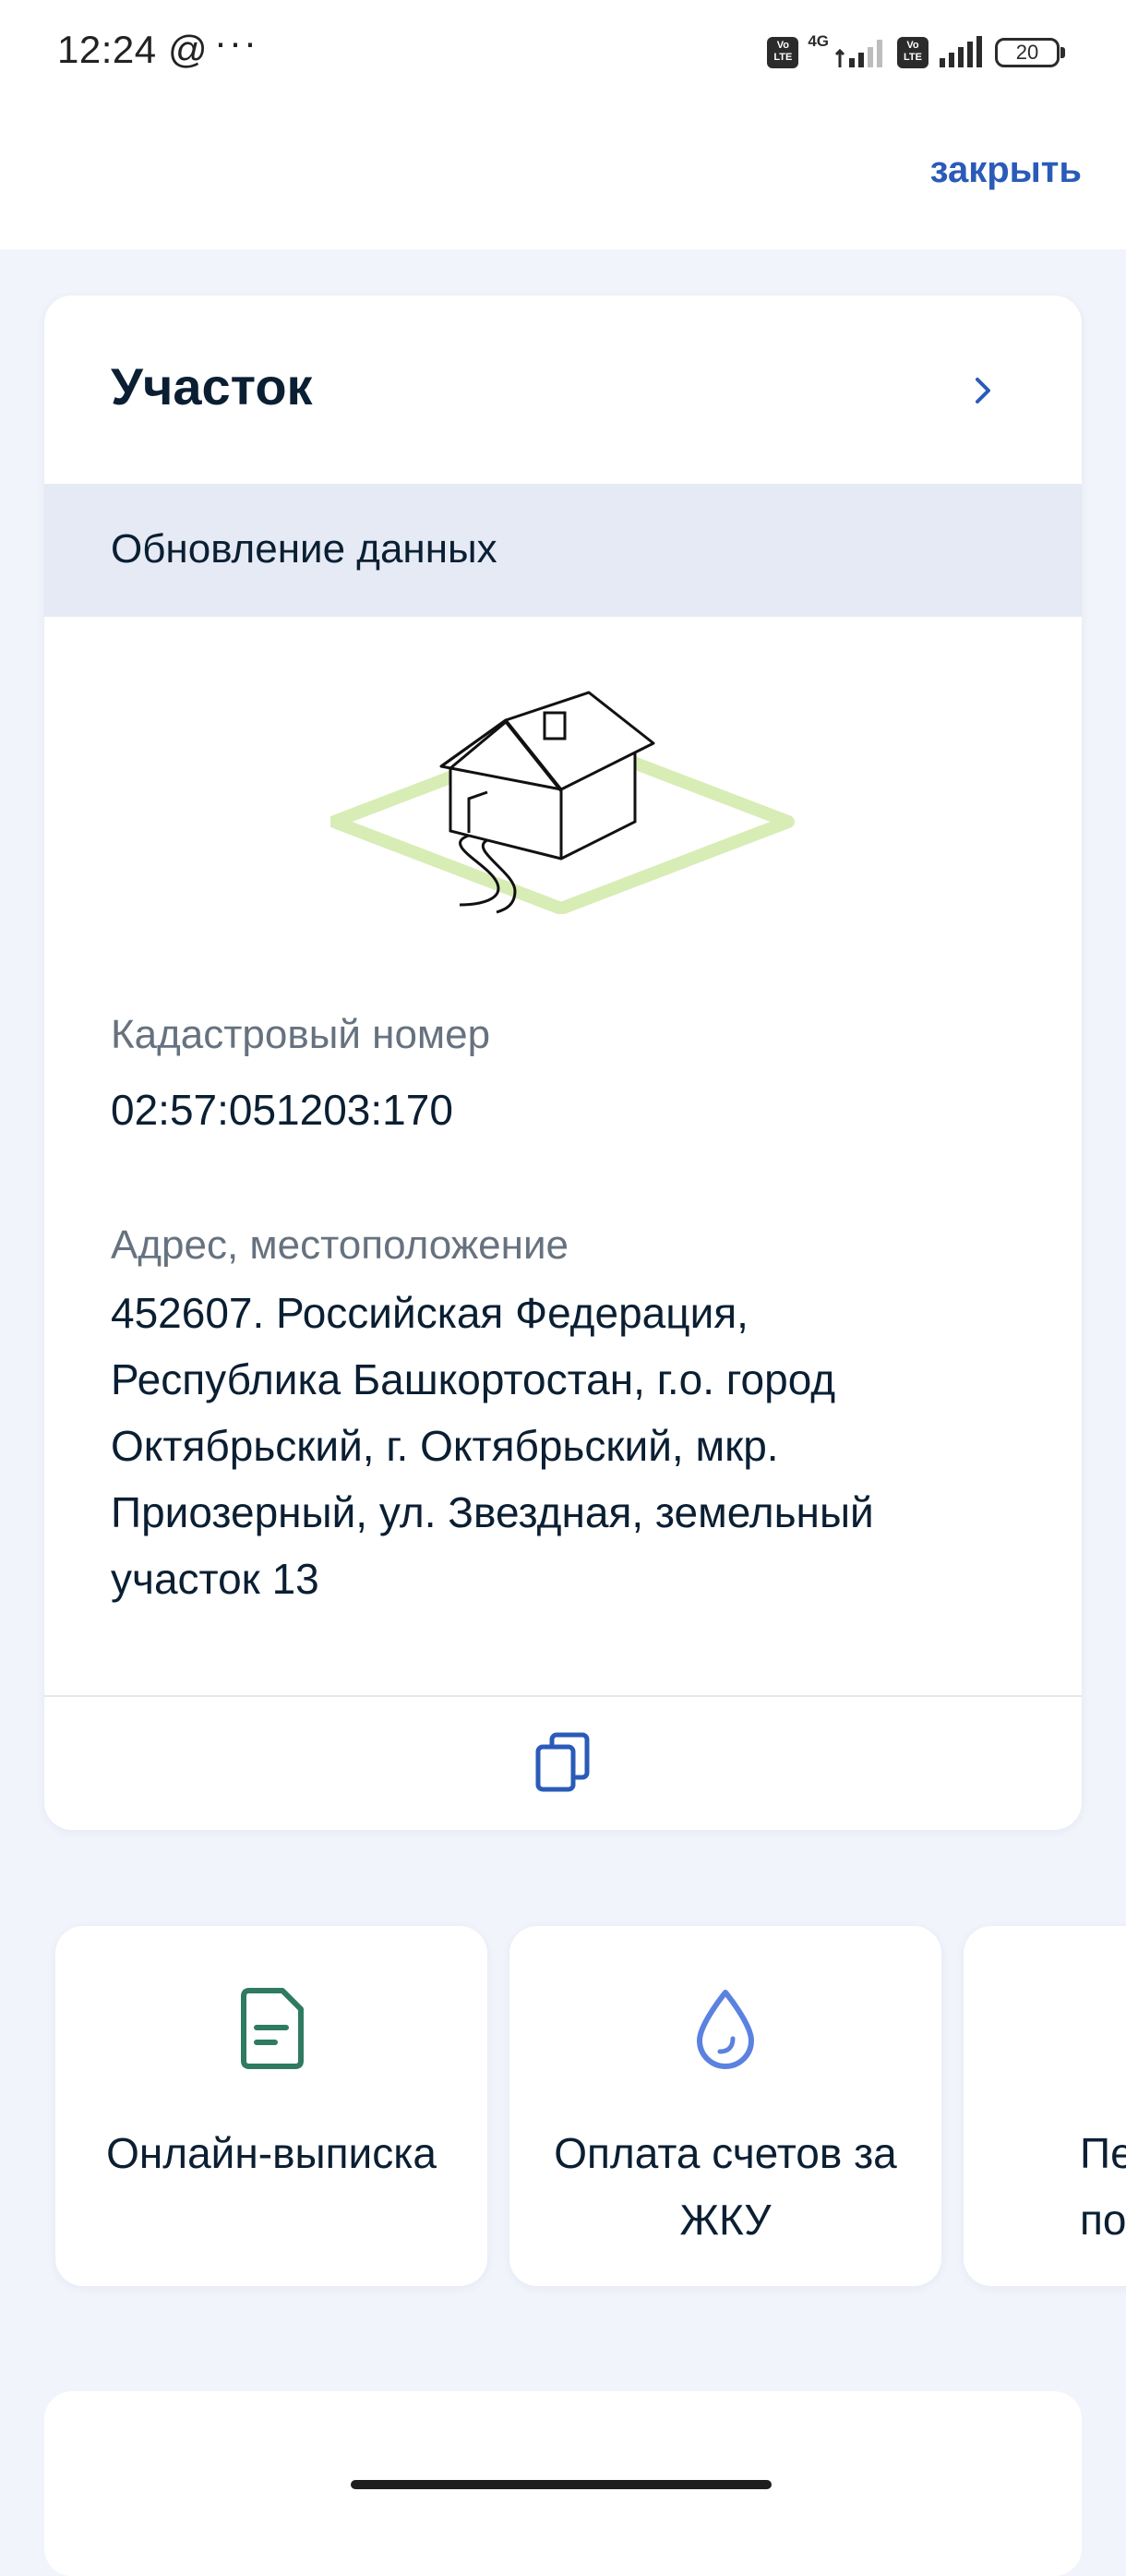 The height and width of the screenshot is (2576, 1126). I want to click on status-bar: 12:24 @ ··· Vo LTE 4G Vo LTE 20, so click(563, 54).